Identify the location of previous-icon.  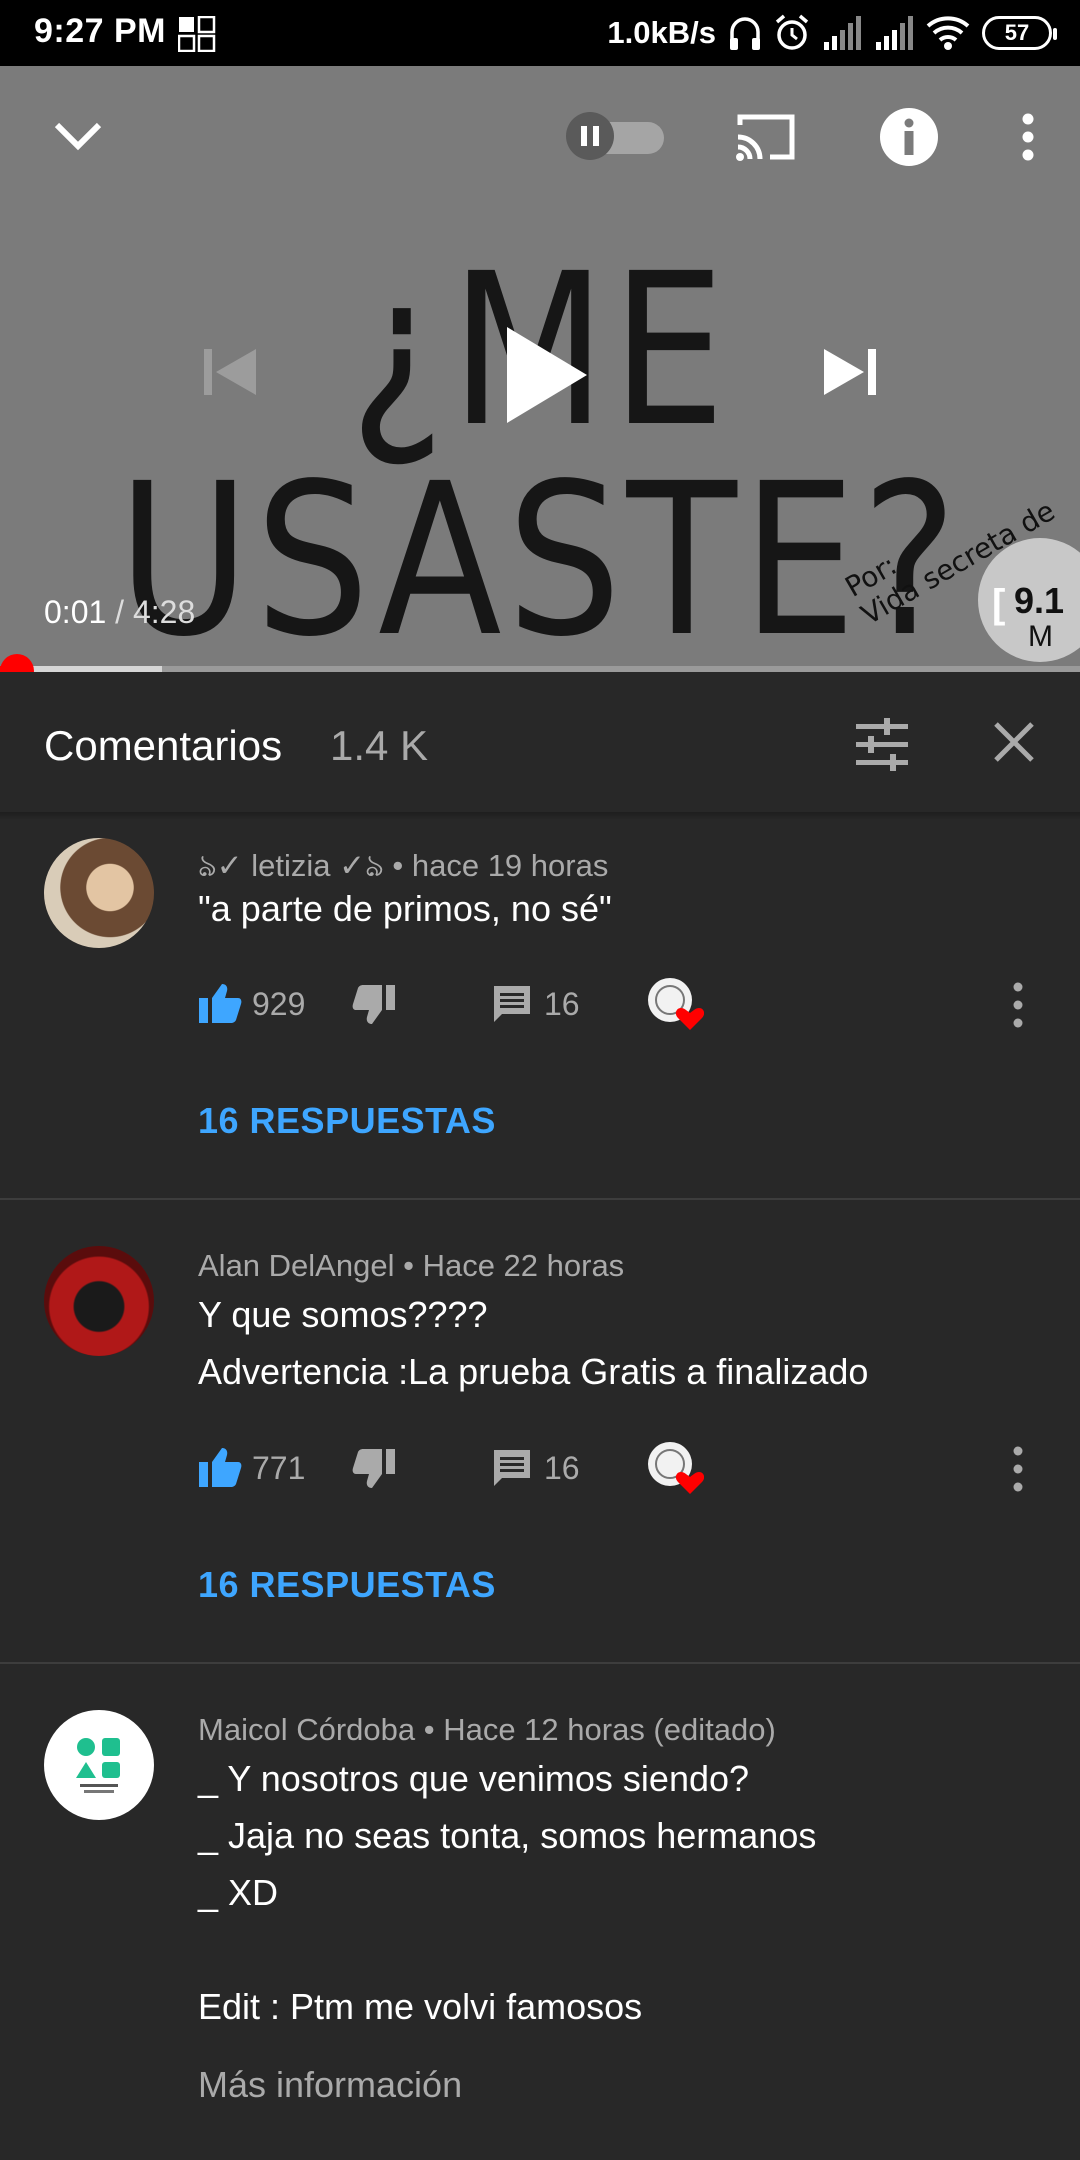
(230, 372).